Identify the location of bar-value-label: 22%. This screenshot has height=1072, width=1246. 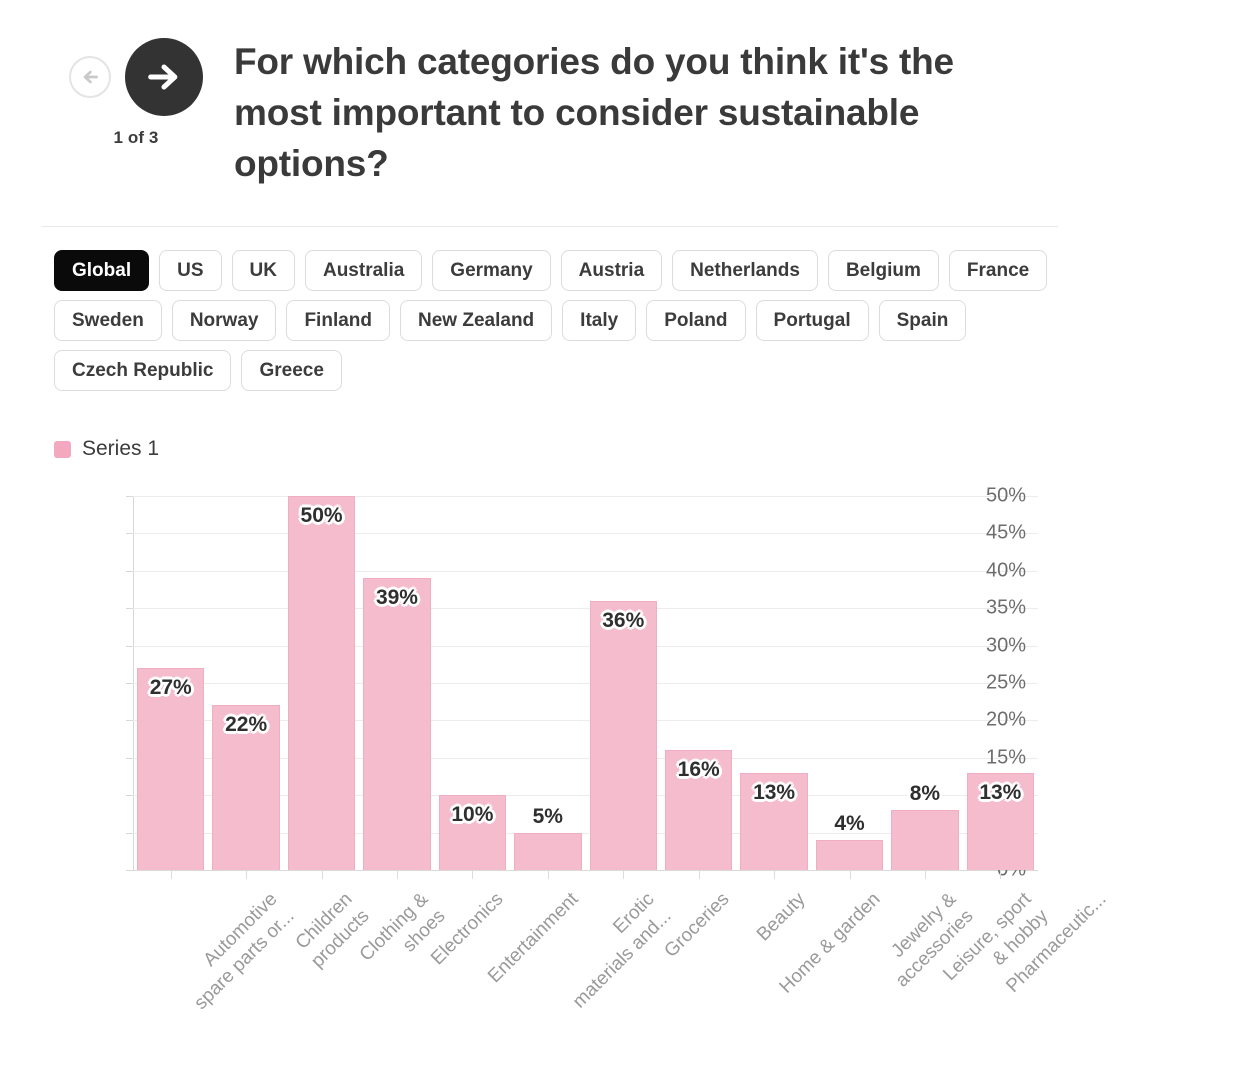
(246, 725).